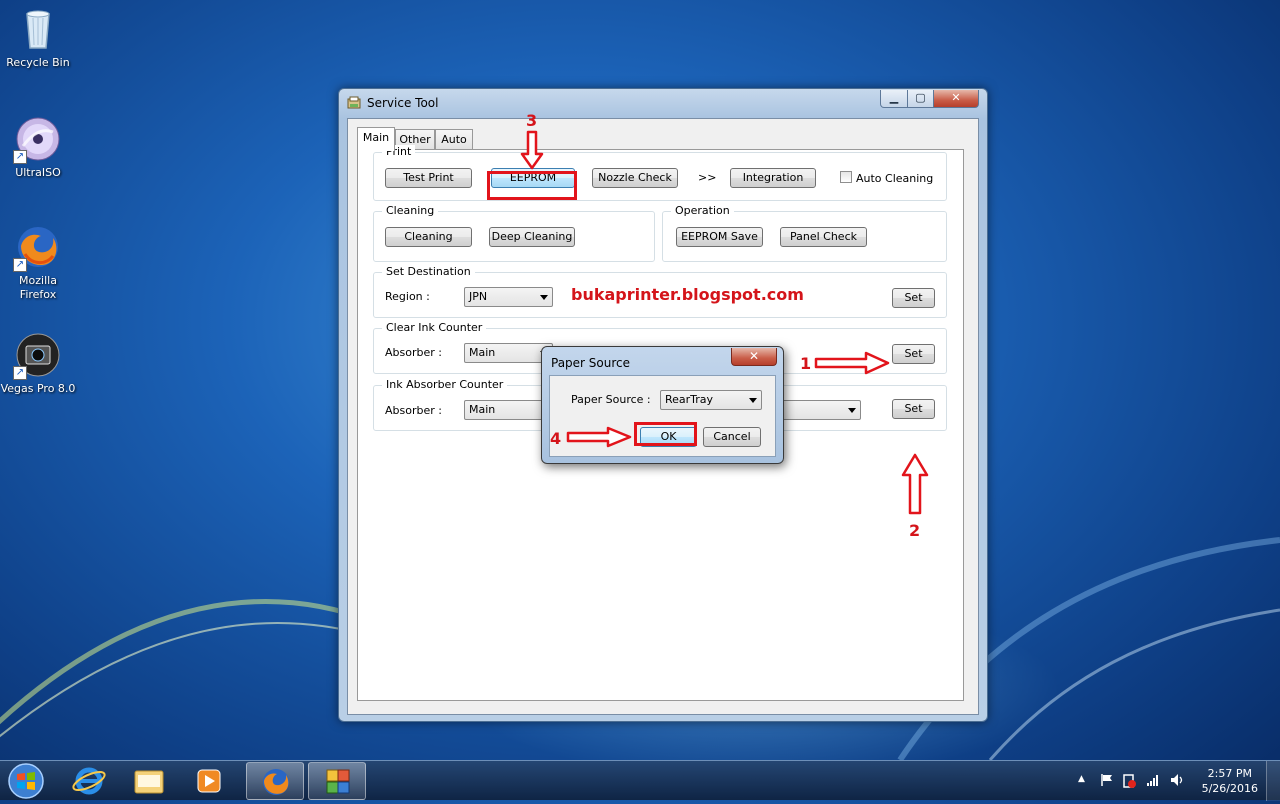 This screenshot has width=1280, height=804. Describe the element at coordinates (846, 177) in the screenshot. I see `auto-cleaning-checkbox` at that location.